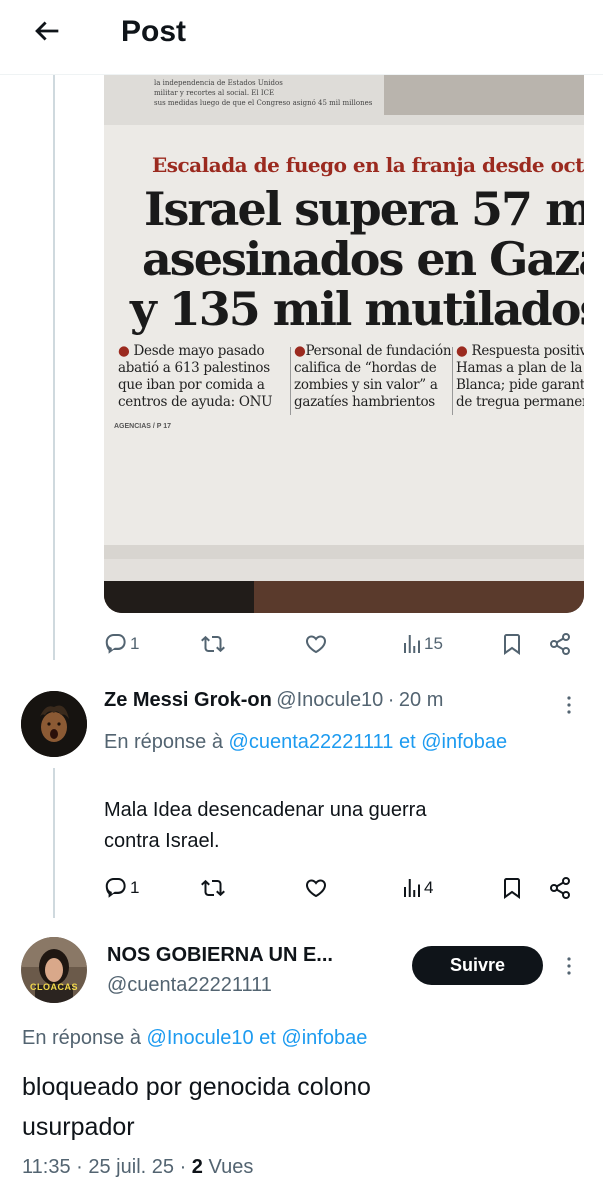 The height and width of the screenshot is (1199, 603). Describe the element at coordinates (188, 700) in the screenshot. I see `display-name: Ze Messi Grok-on` at that location.